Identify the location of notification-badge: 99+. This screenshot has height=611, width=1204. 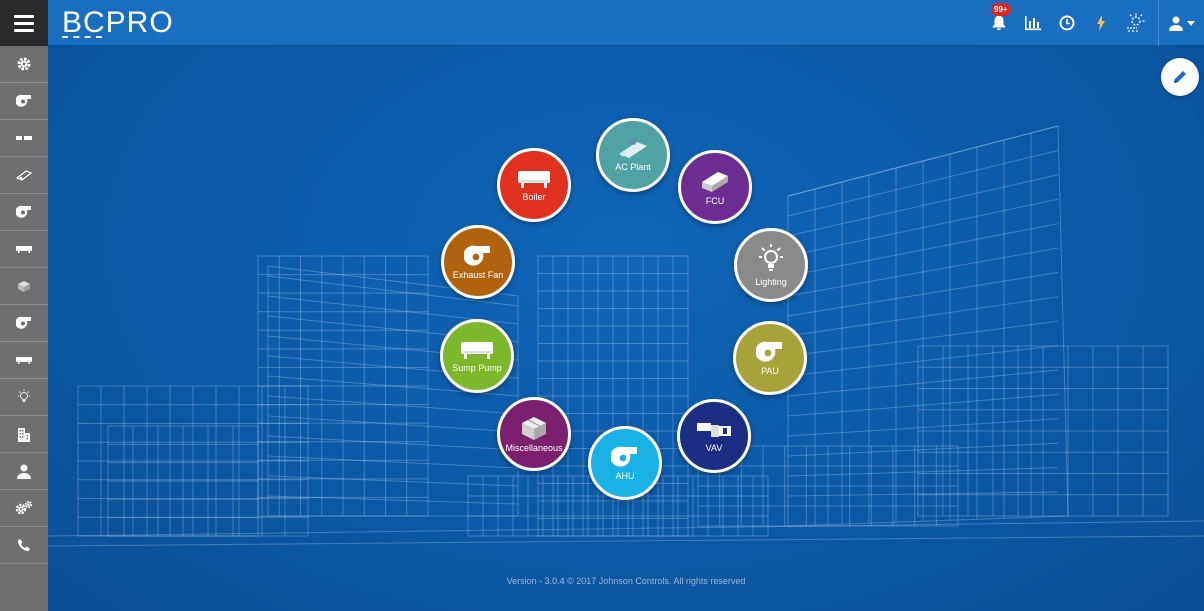
(1001, 9).